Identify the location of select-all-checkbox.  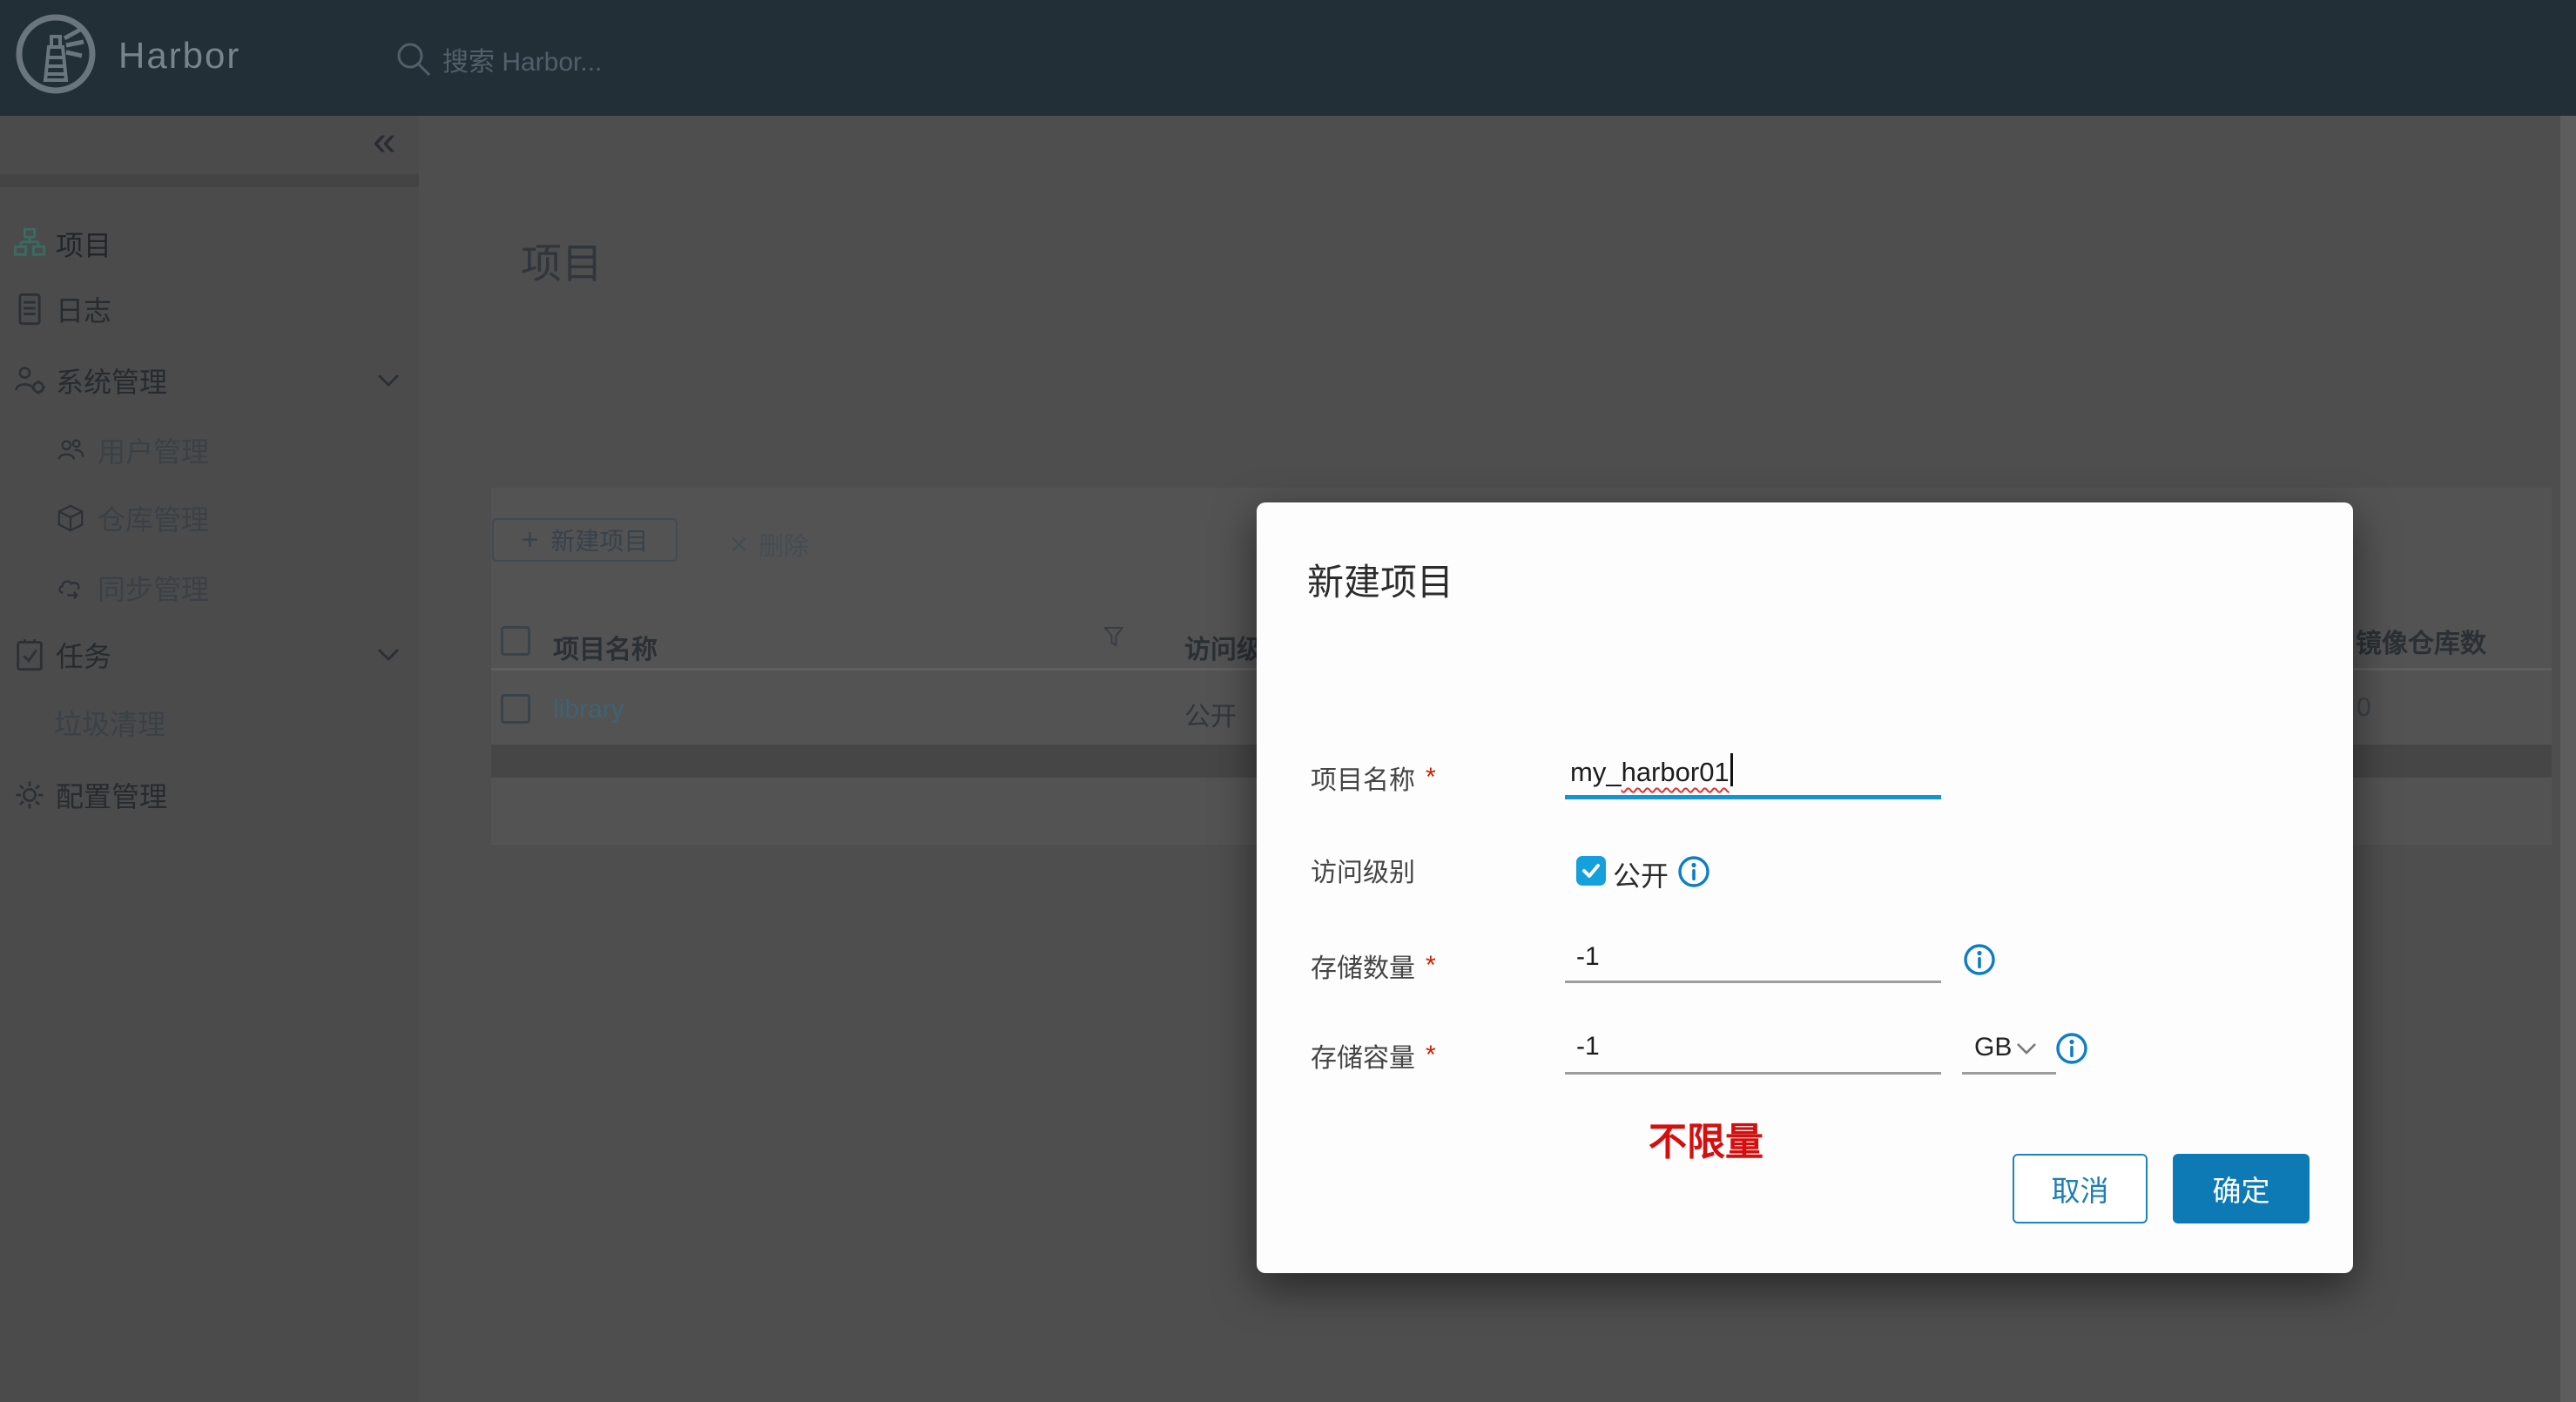
(515, 641).